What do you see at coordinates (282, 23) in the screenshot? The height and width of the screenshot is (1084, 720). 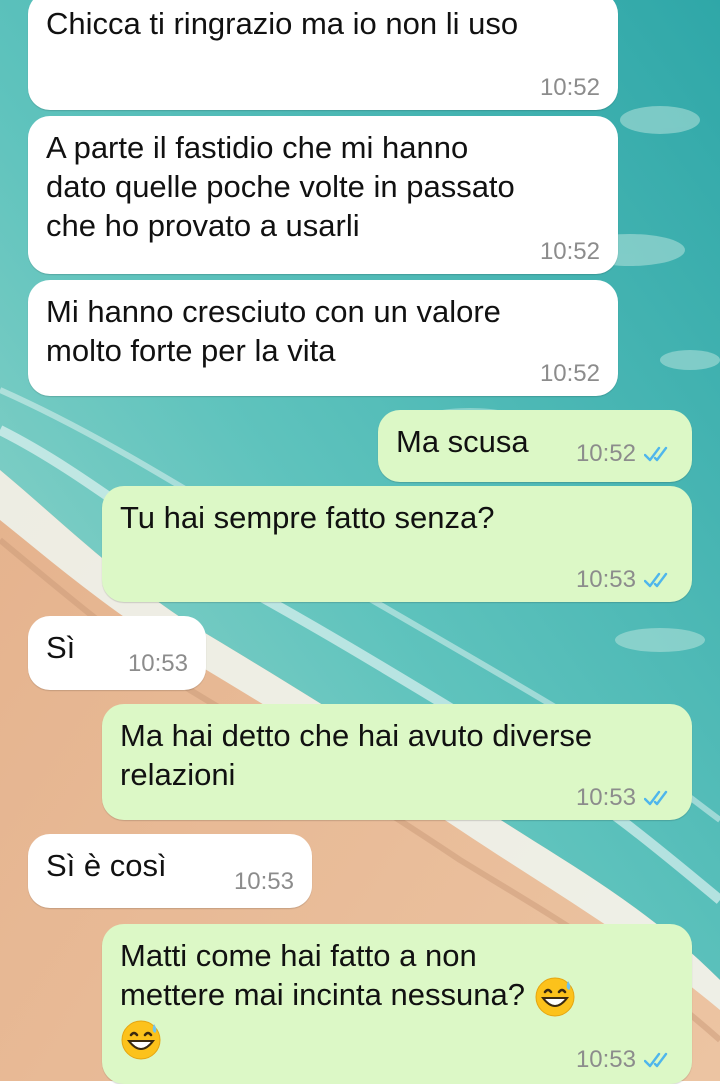 I see `message-text: Chicca ti ringrazio ma io non li uso` at bounding box center [282, 23].